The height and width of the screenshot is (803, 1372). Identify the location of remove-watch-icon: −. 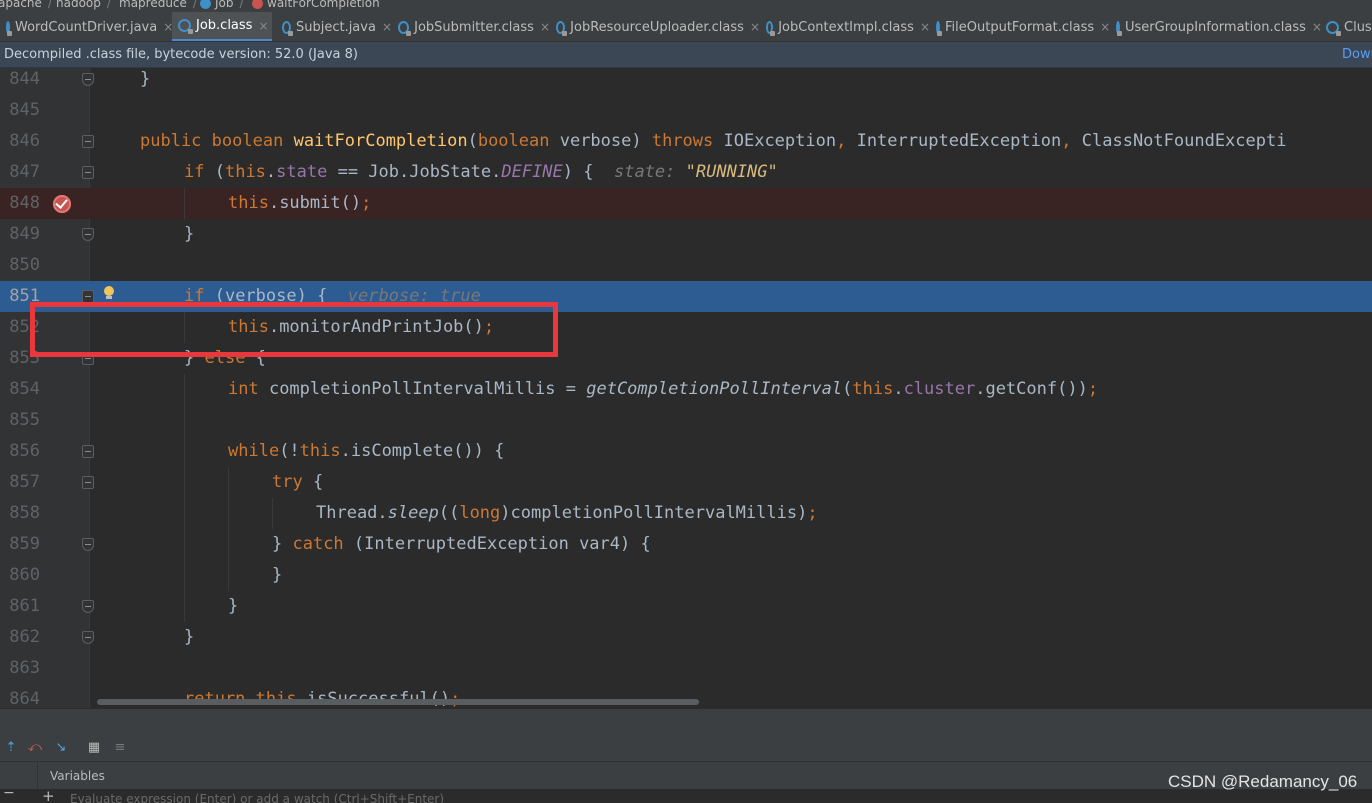
(9, 795).